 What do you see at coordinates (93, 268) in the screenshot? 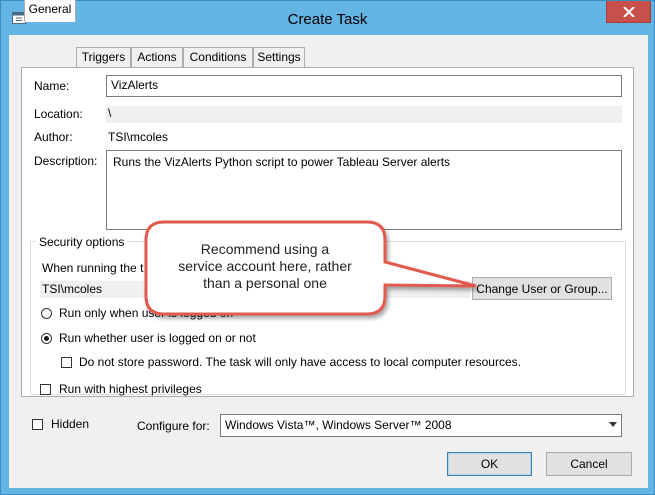
I see `running-as-label: When running the t` at bounding box center [93, 268].